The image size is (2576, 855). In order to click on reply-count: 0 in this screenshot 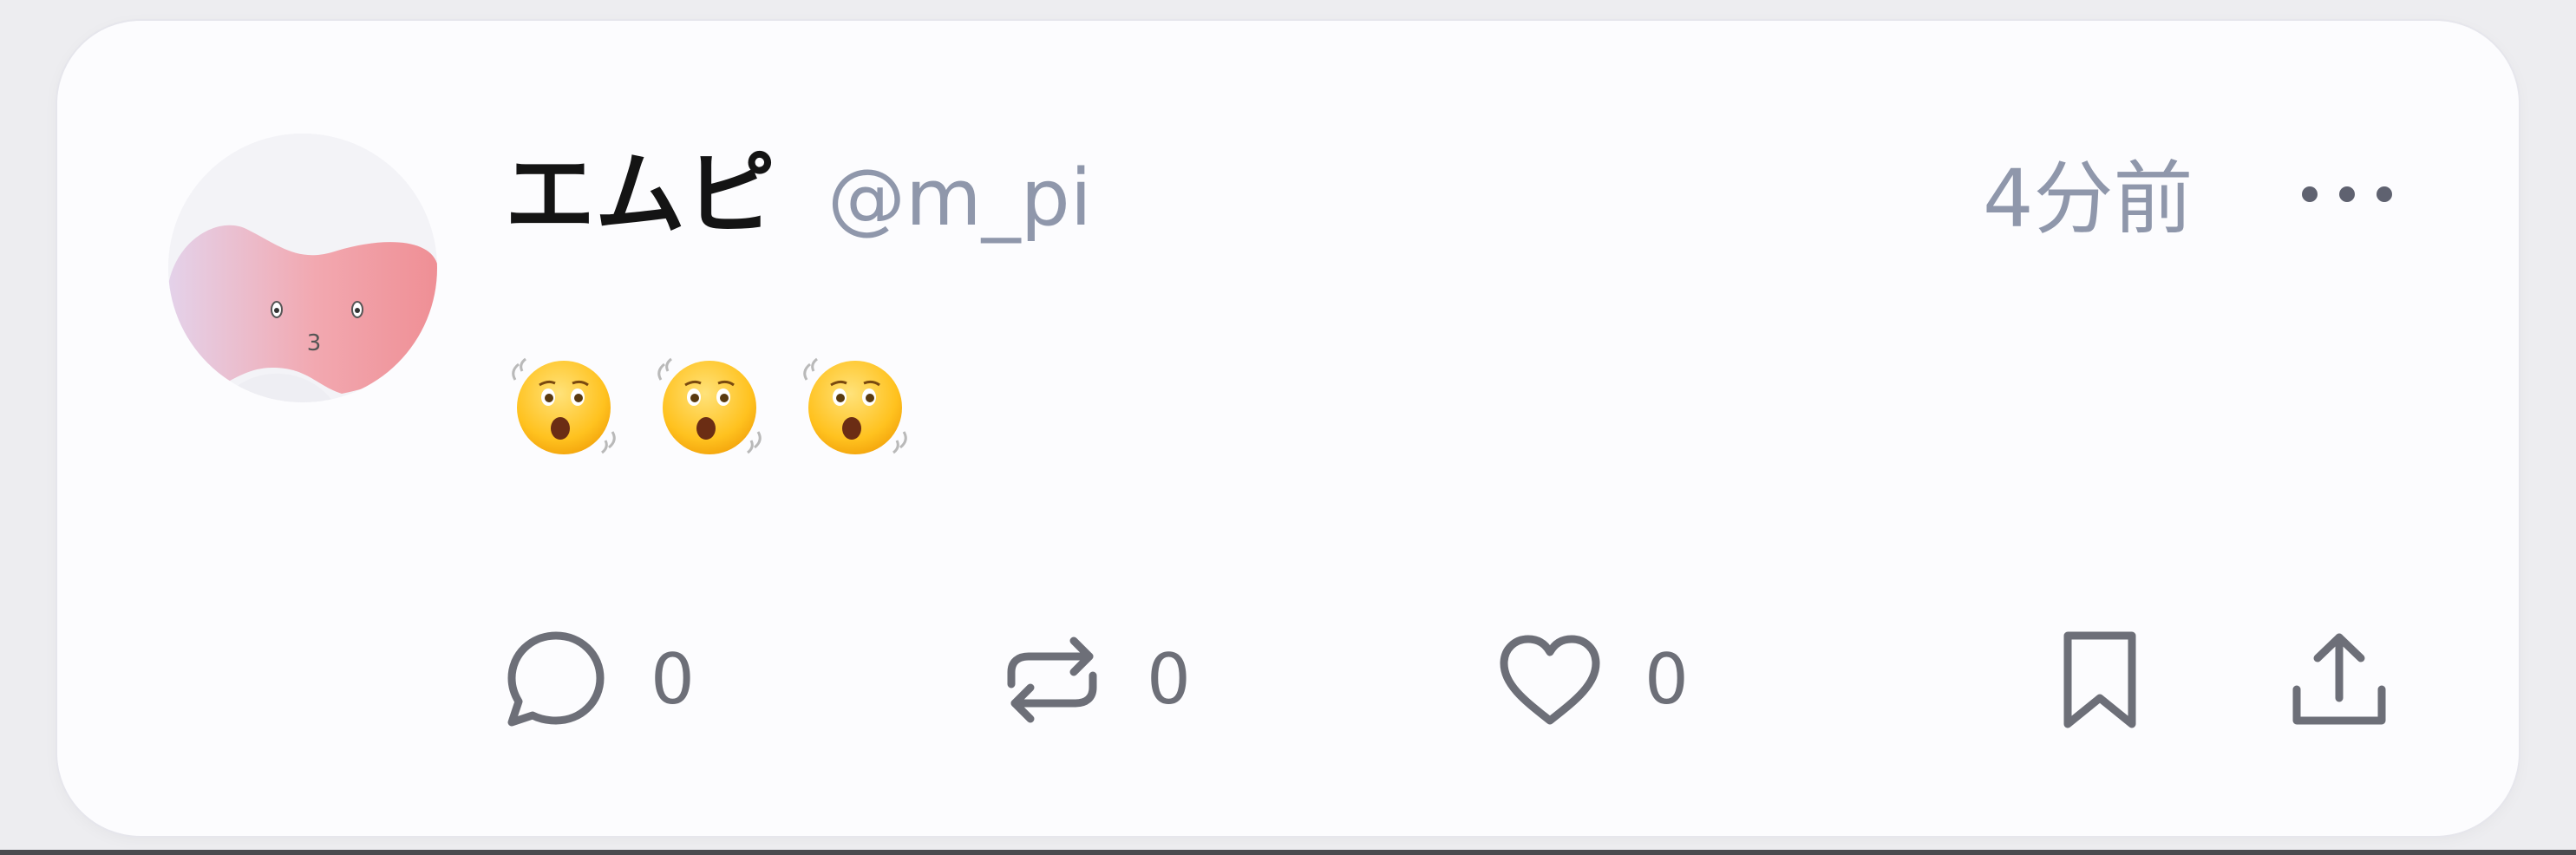, I will do `click(673, 679)`.